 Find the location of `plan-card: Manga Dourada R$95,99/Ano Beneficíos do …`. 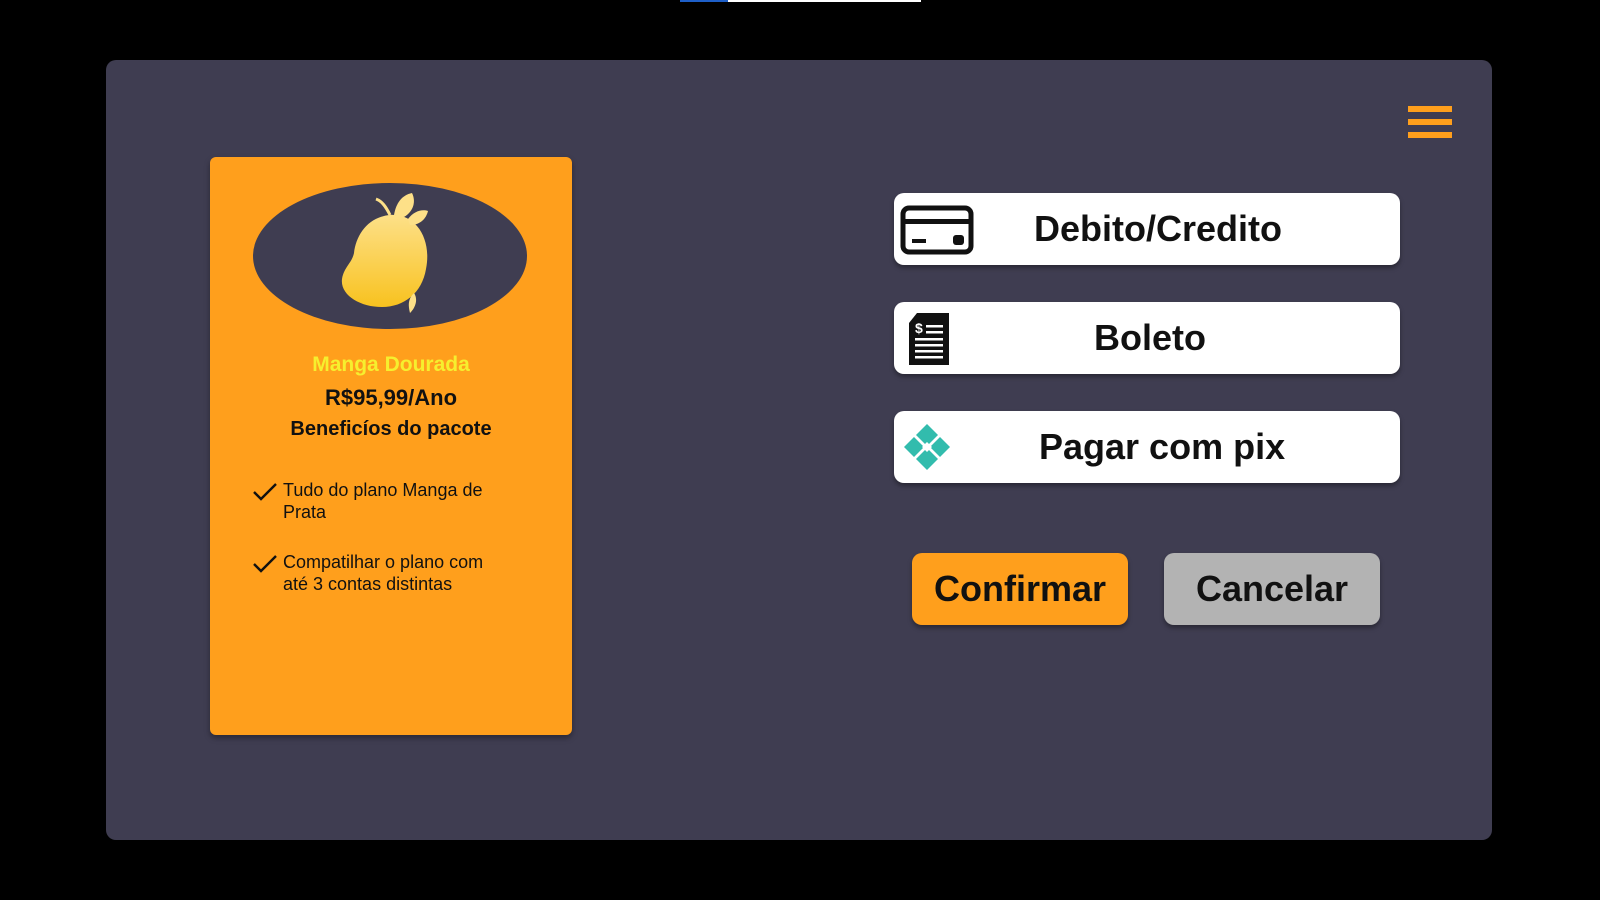

plan-card: Manga Dourada R$95,99/Ano Beneficíos do … is located at coordinates (391, 446).